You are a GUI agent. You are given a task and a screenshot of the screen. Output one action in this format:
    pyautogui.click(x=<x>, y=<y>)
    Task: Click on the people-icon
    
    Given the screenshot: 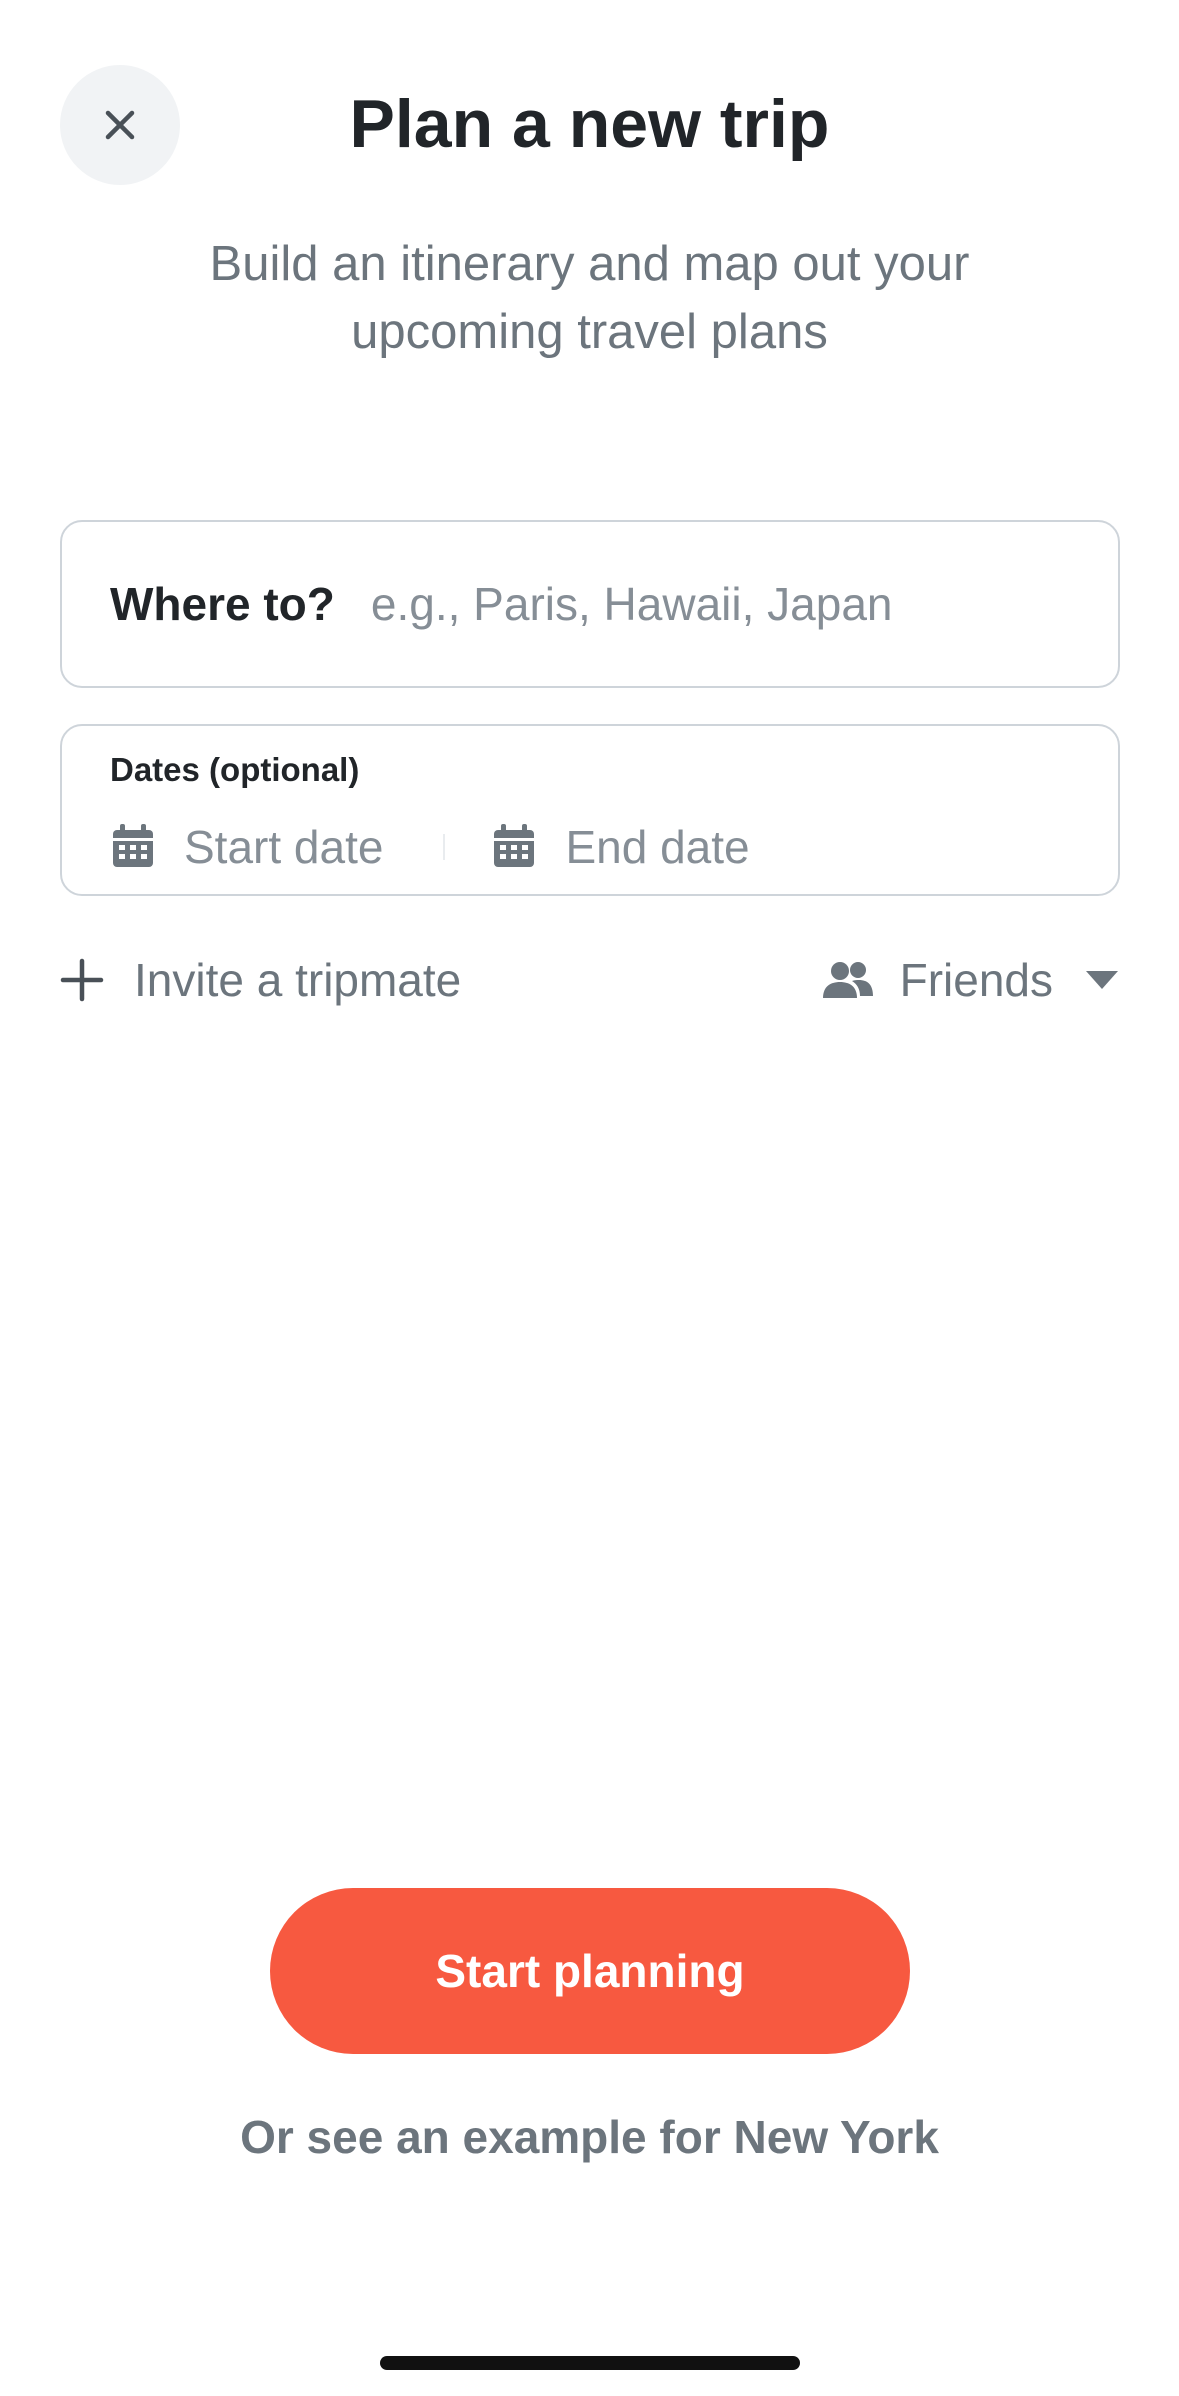 What is the action you would take?
    pyautogui.click(x=847, y=980)
    